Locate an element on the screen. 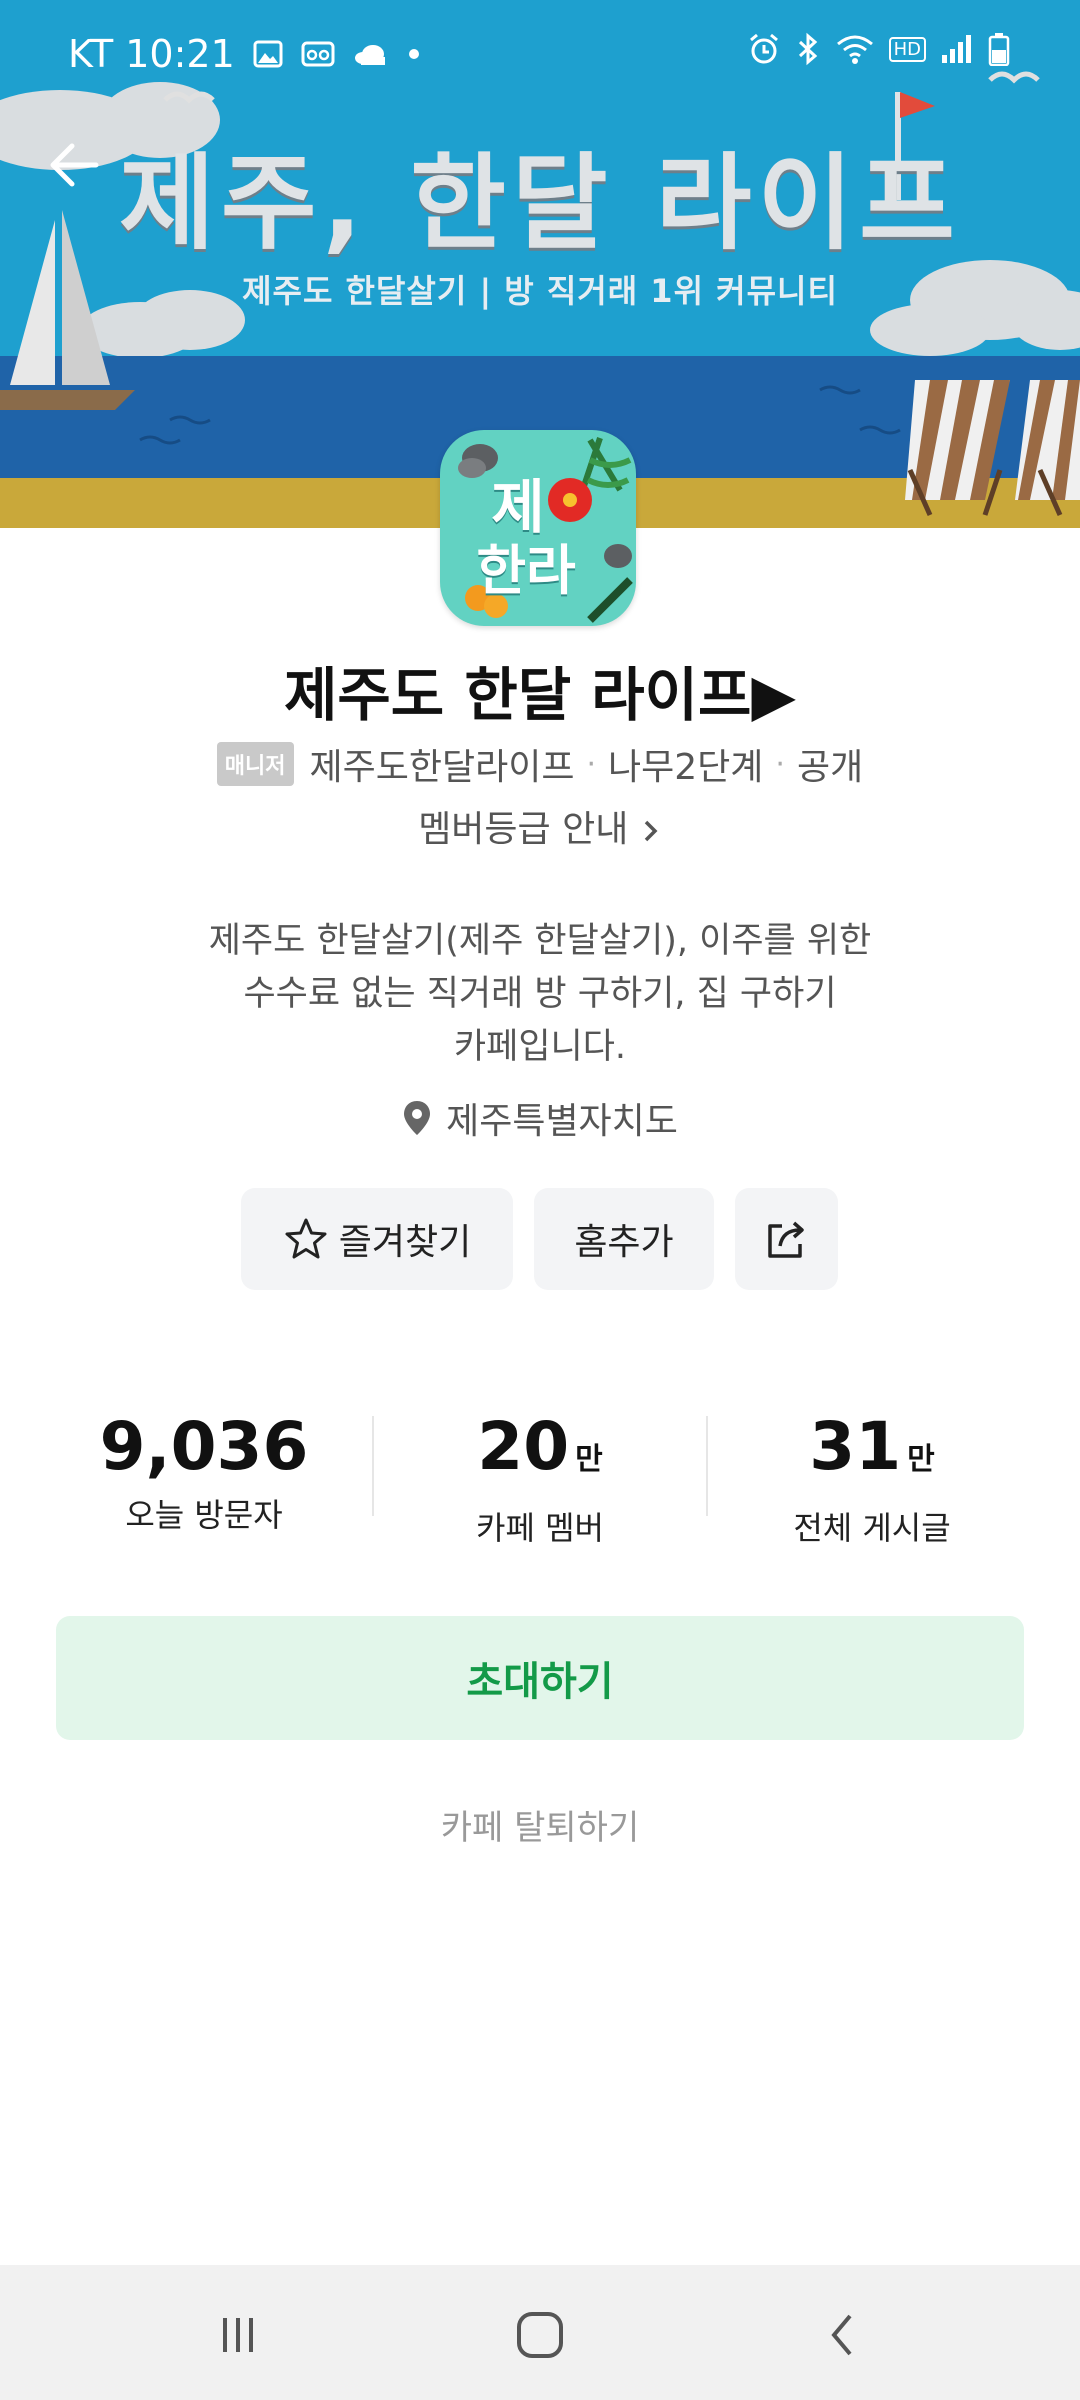  posts-unit: 만 is located at coordinates (921, 1459).